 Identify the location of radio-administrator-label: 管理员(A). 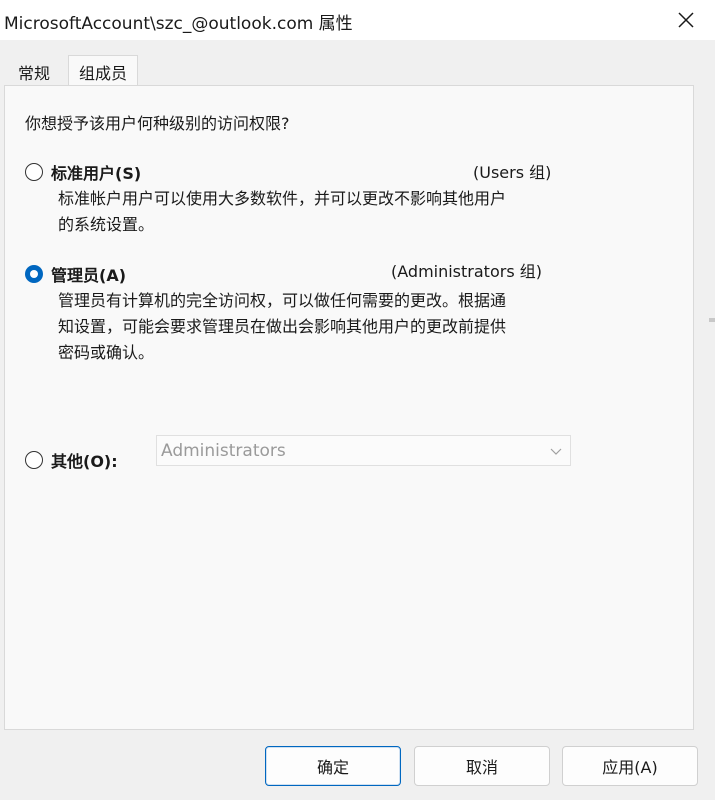
(89, 275).